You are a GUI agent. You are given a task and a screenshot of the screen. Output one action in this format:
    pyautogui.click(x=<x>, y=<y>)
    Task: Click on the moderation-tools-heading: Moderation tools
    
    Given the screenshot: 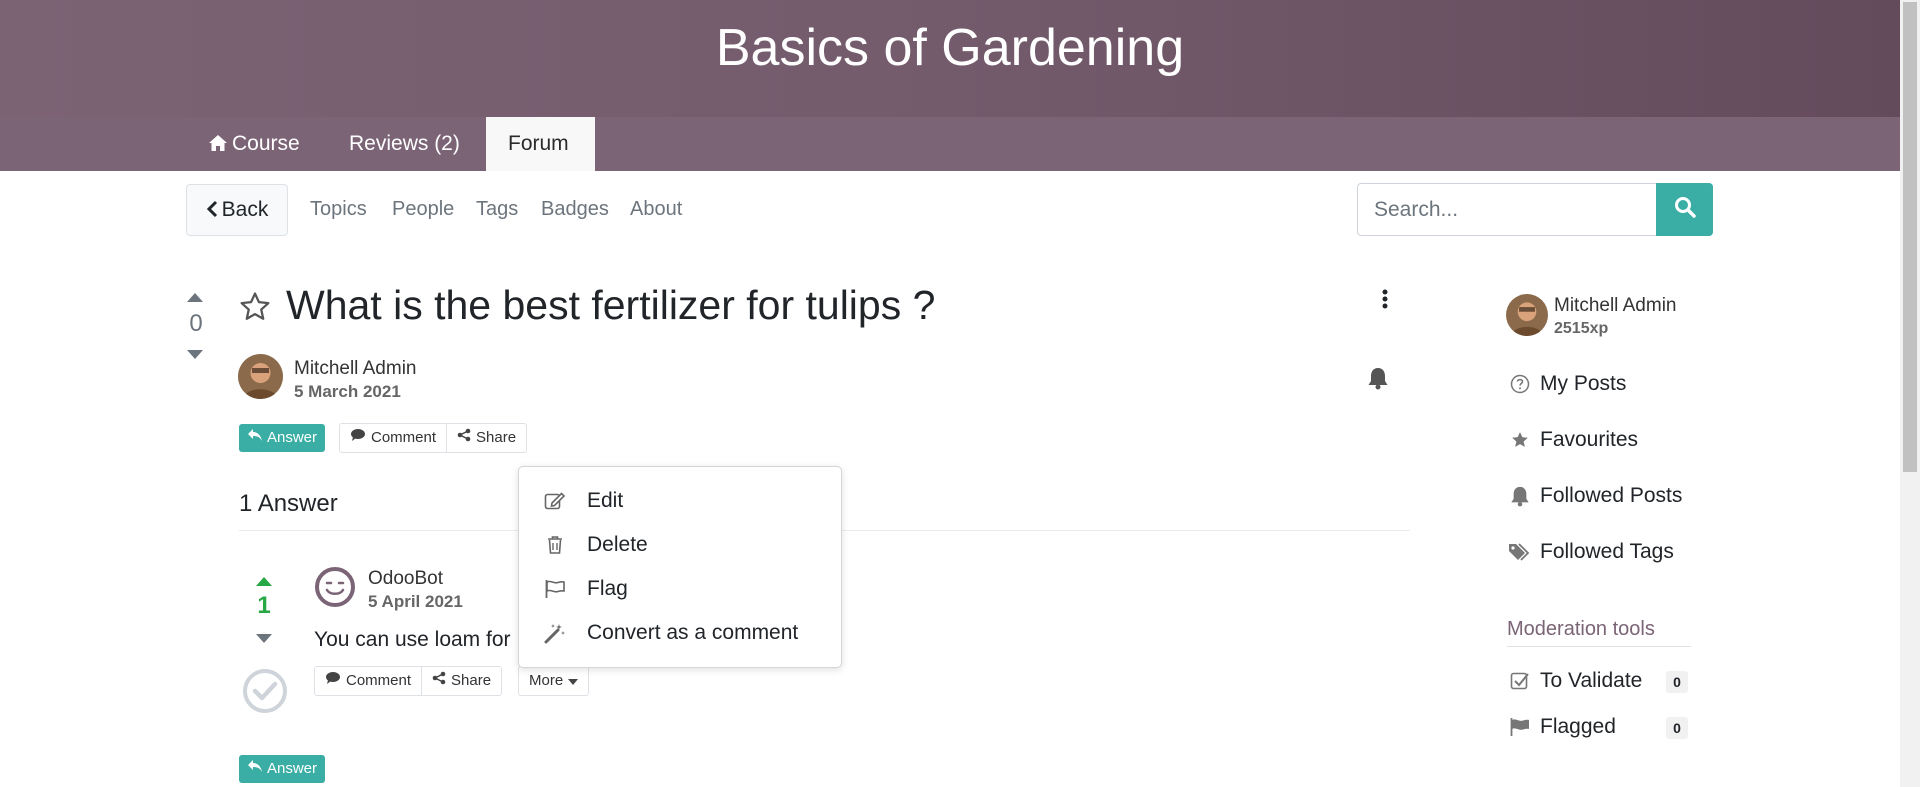 What is the action you would take?
    pyautogui.click(x=1581, y=629)
    